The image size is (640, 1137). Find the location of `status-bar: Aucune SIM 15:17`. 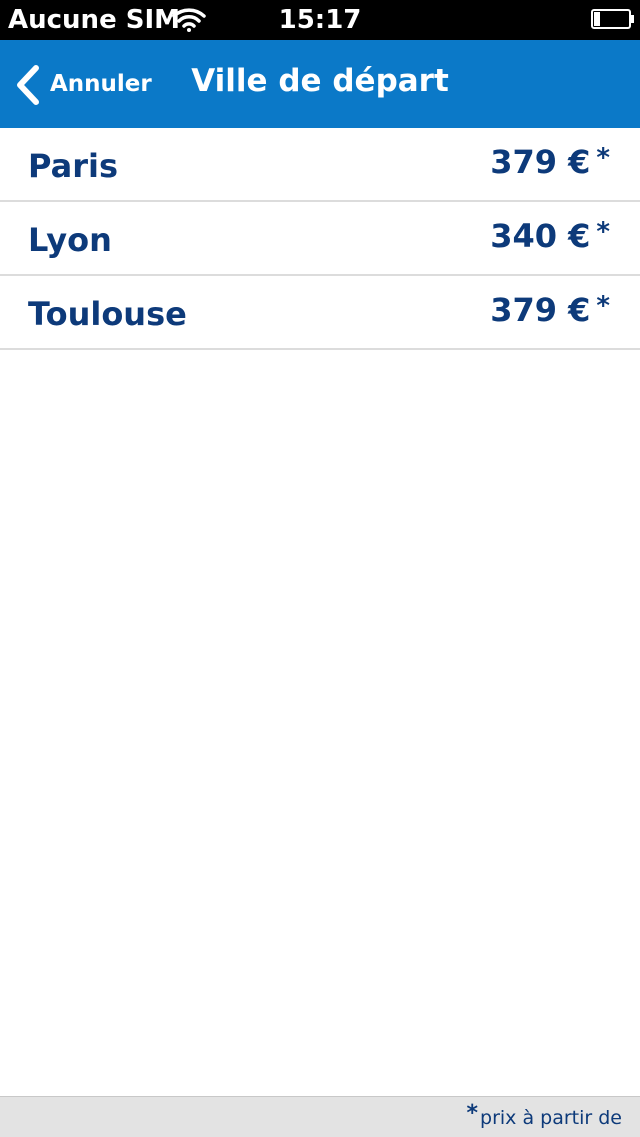

status-bar: Aucune SIM 15:17 is located at coordinates (320, 20).